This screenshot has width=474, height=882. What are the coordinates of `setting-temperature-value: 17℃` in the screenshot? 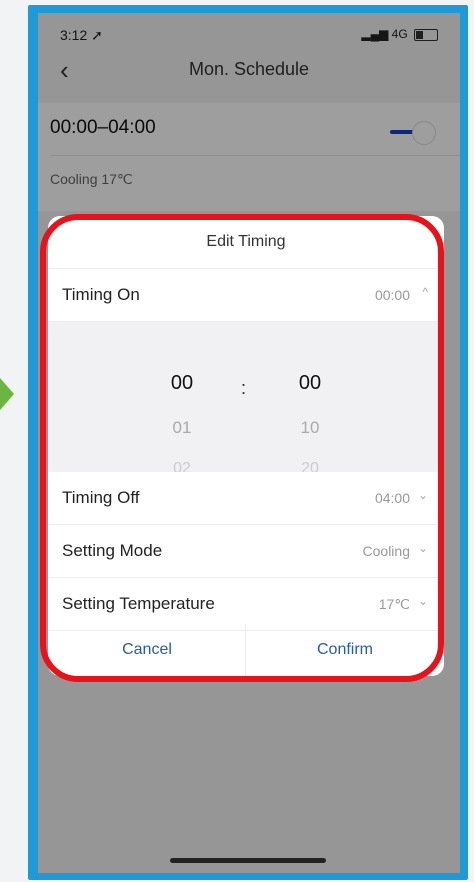 It's located at (394, 604).